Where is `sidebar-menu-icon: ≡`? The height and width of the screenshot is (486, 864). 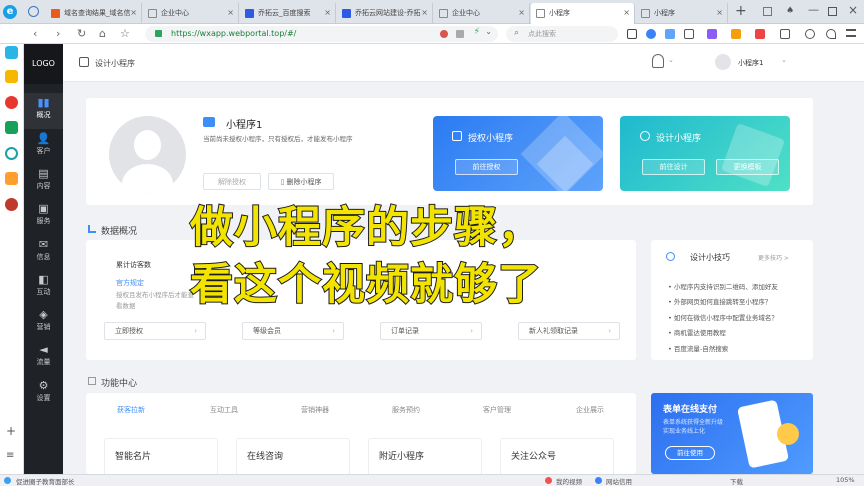 sidebar-menu-icon: ≡ is located at coordinates (10, 455).